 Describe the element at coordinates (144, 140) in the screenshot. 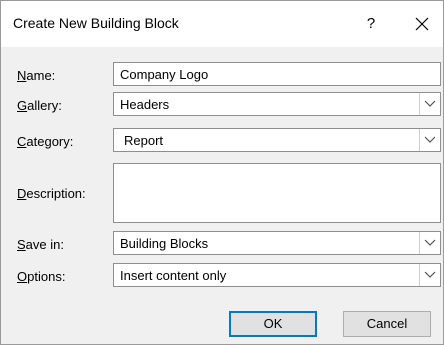

I see `category-dropdown-value: Report` at that location.